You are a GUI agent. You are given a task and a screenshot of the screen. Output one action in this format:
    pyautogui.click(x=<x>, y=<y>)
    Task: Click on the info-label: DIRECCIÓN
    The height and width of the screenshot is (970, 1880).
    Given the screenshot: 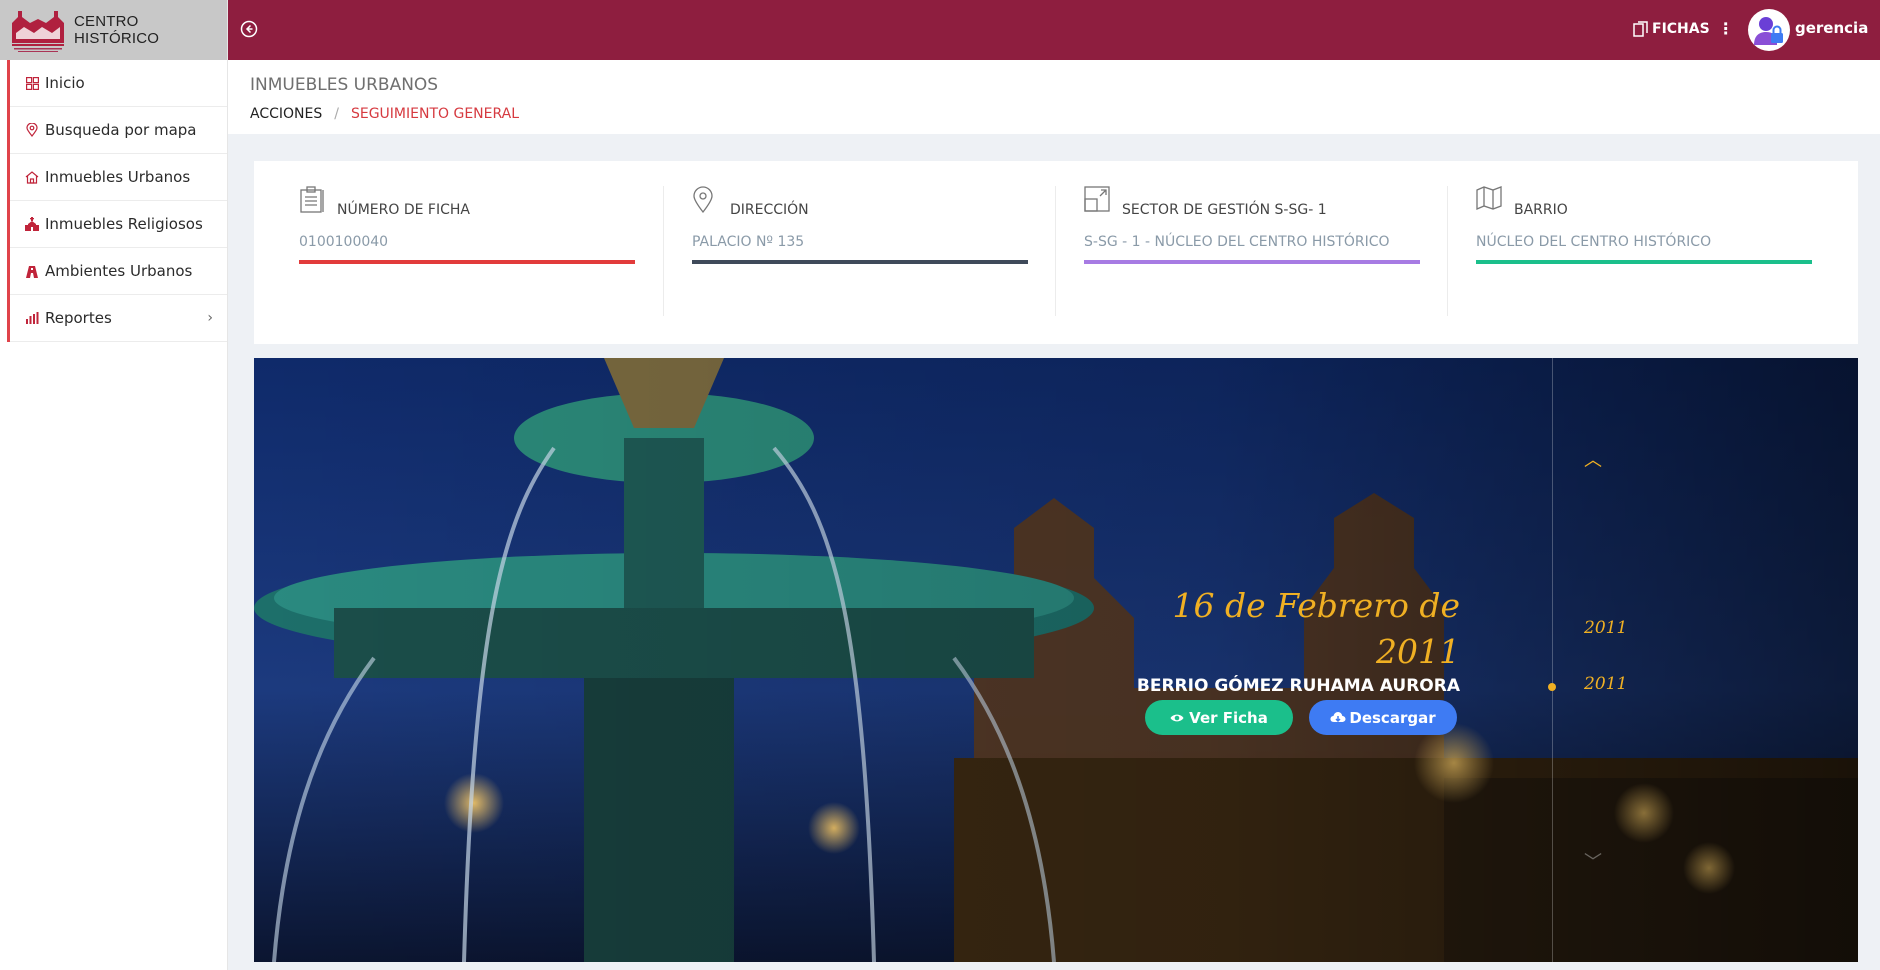 What is the action you would take?
    pyautogui.click(x=769, y=210)
    